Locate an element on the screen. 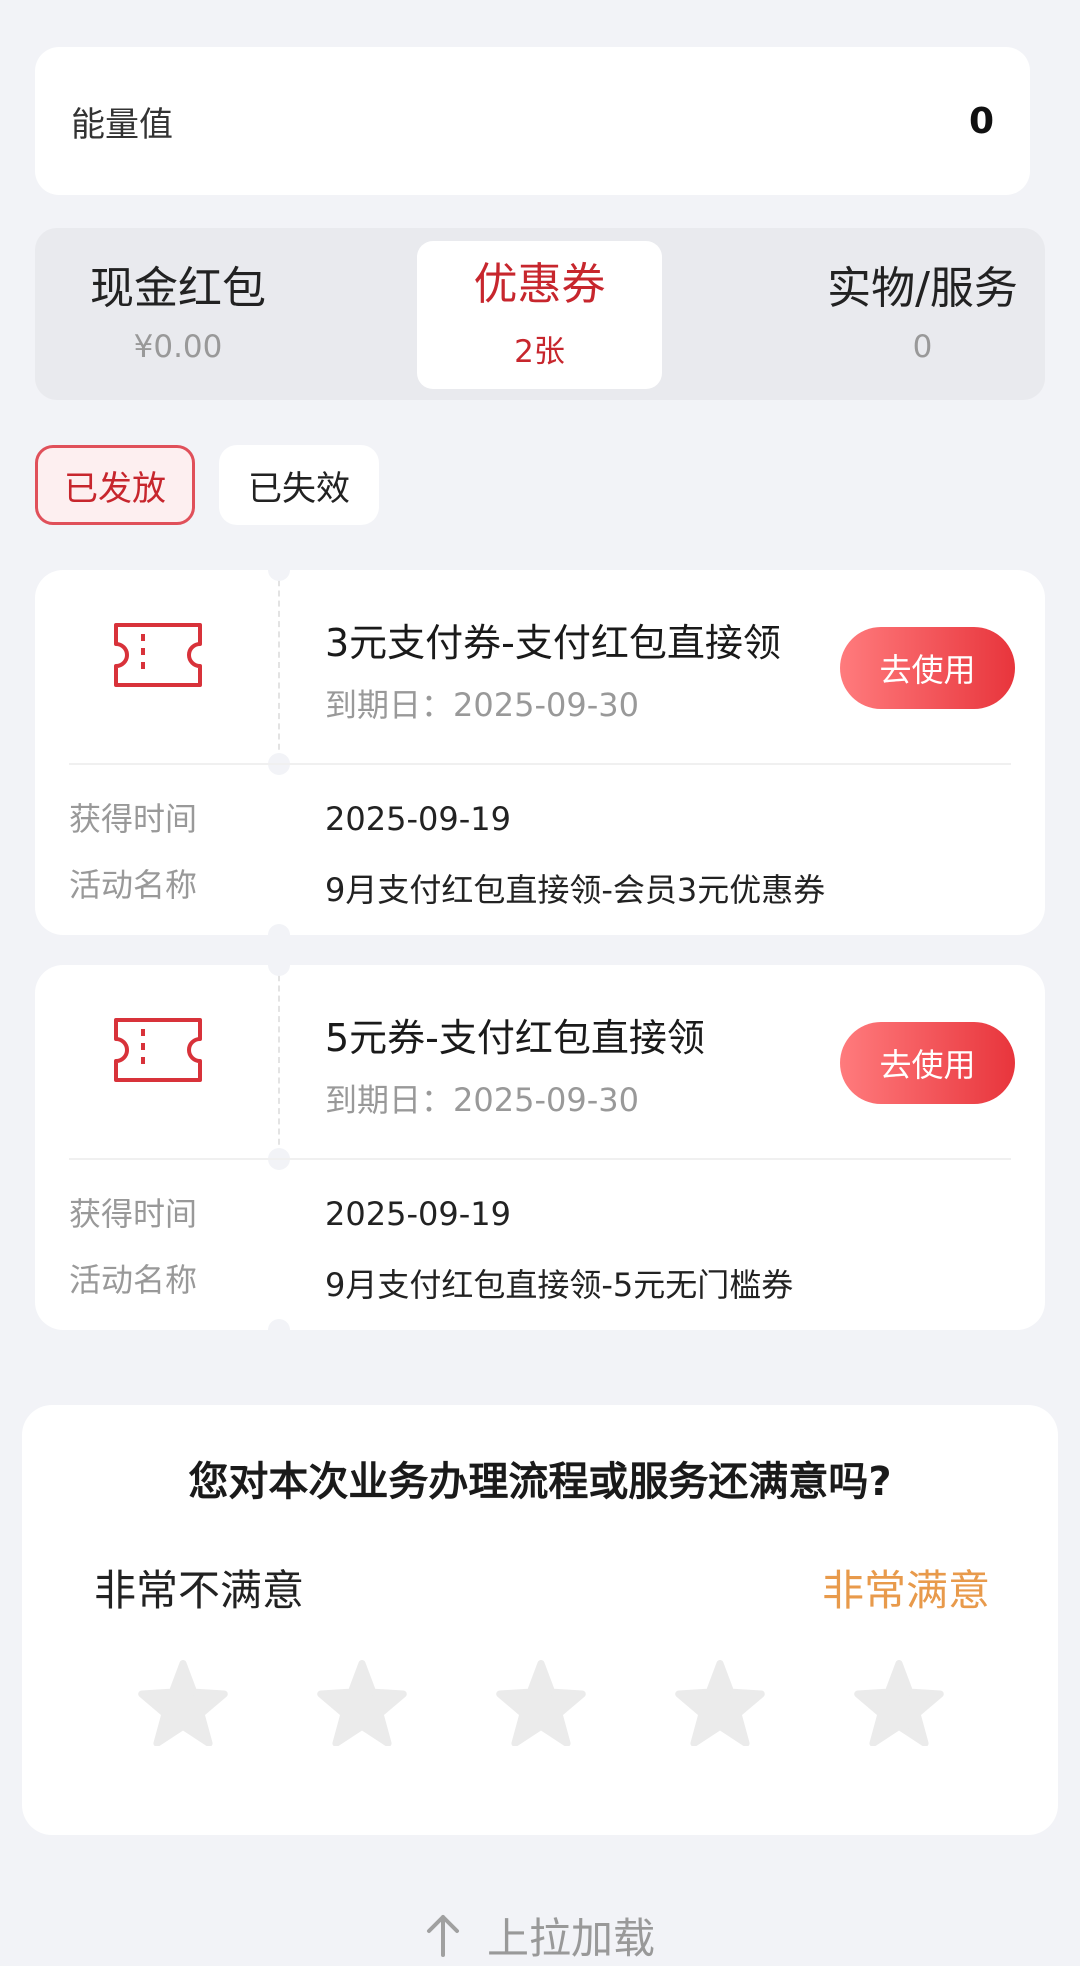 The height and width of the screenshot is (1966, 1080). tab-physical-label: 实物/服务 is located at coordinates (922, 288).